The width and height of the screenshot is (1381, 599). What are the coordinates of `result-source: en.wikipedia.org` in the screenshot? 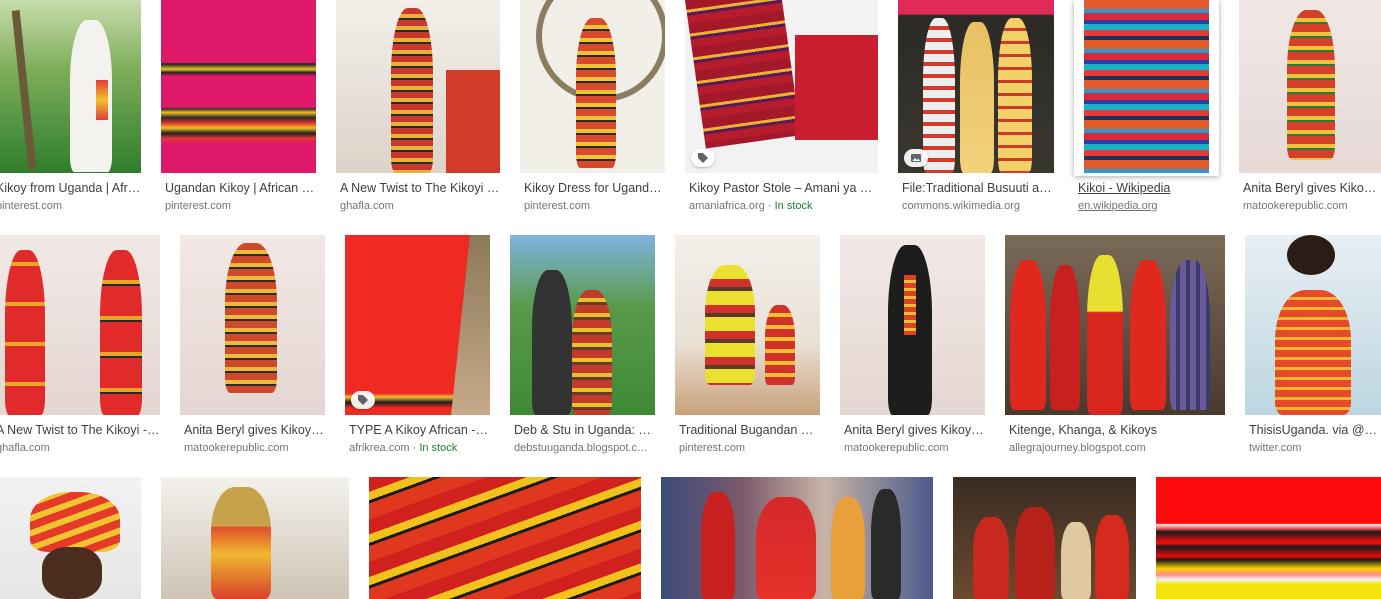 It's located at (1148, 206).